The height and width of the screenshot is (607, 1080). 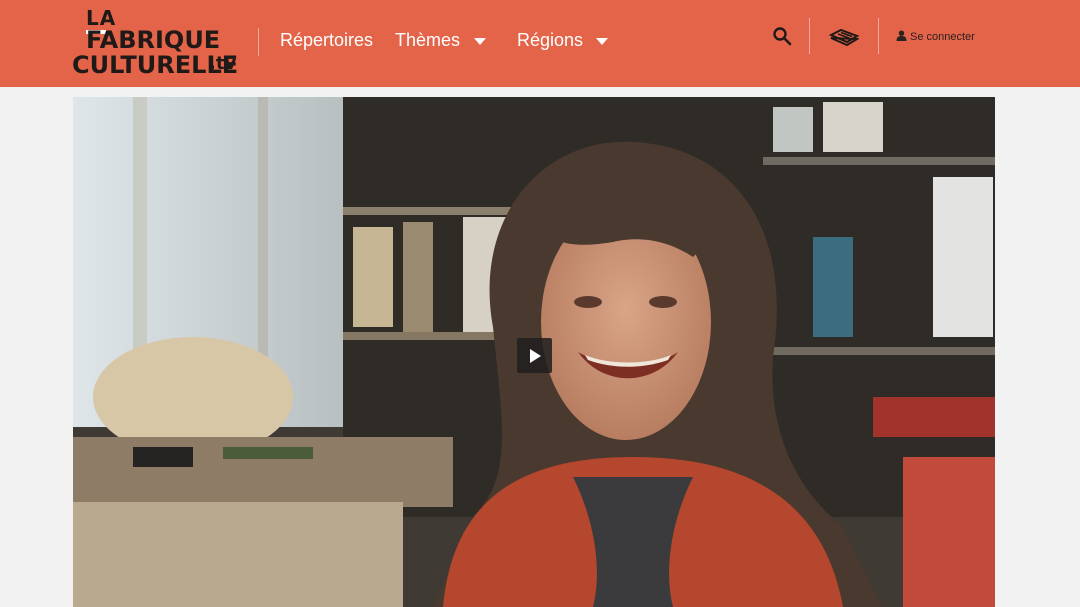 I want to click on search-icon, so click(x=782, y=36).